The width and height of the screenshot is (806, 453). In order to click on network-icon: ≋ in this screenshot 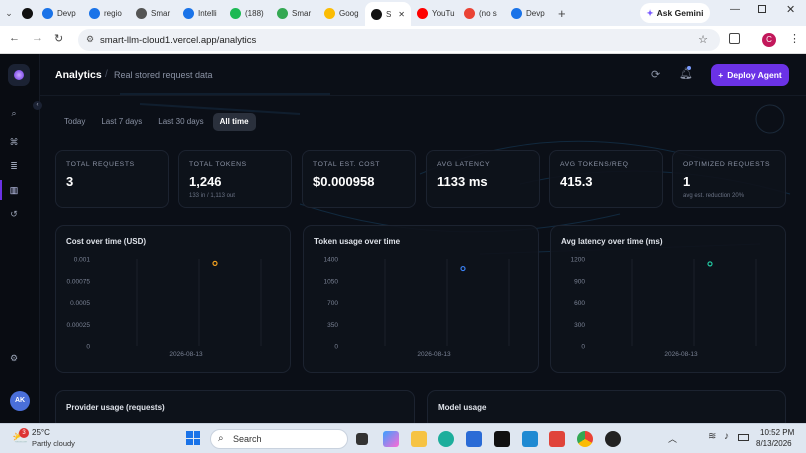, I will do `click(712, 436)`.